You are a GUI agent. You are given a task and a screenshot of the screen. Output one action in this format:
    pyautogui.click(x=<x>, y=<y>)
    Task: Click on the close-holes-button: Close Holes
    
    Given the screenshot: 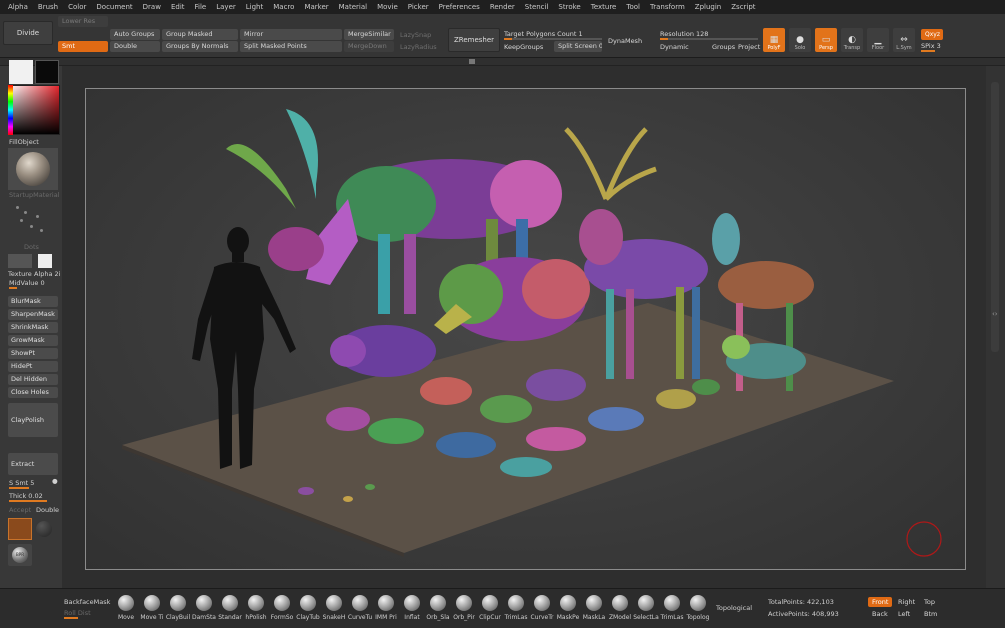 What is the action you would take?
    pyautogui.click(x=33, y=392)
    